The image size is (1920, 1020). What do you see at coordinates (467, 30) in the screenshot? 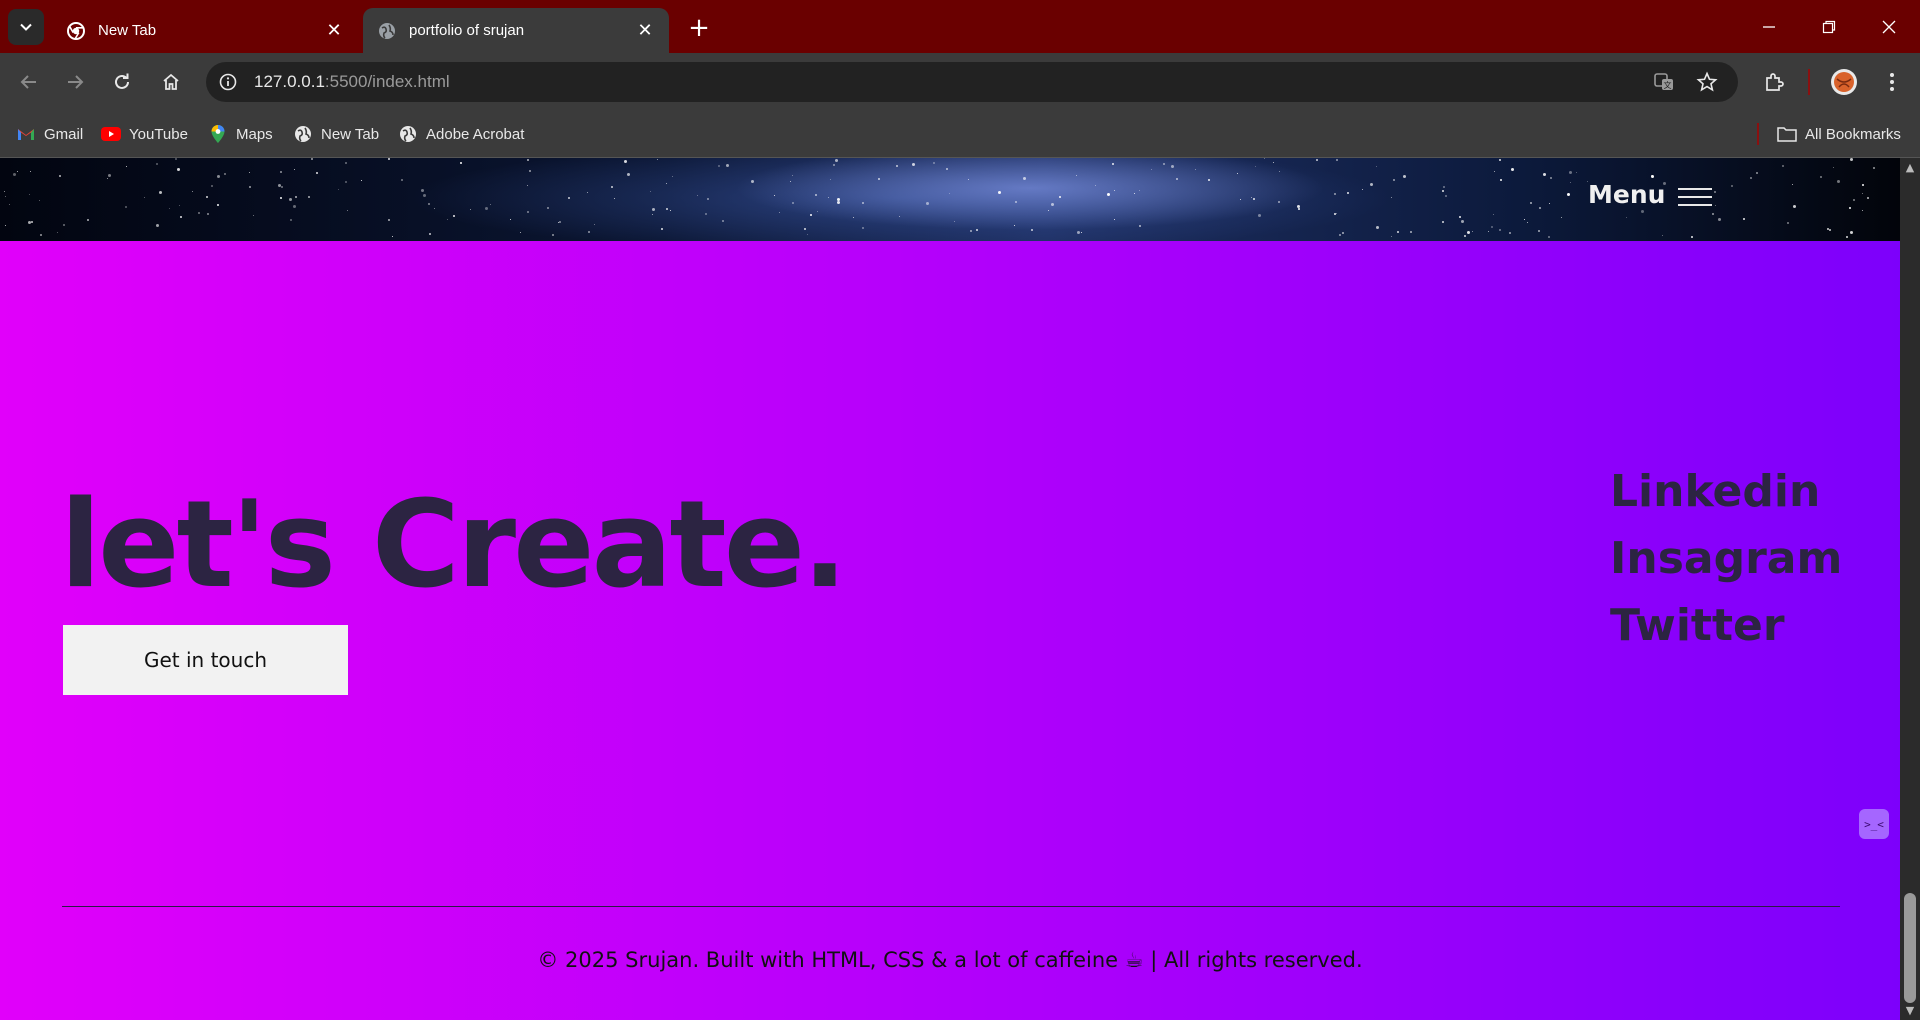
I see `tab-title: portfolio of srujan` at bounding box center [467, 30].